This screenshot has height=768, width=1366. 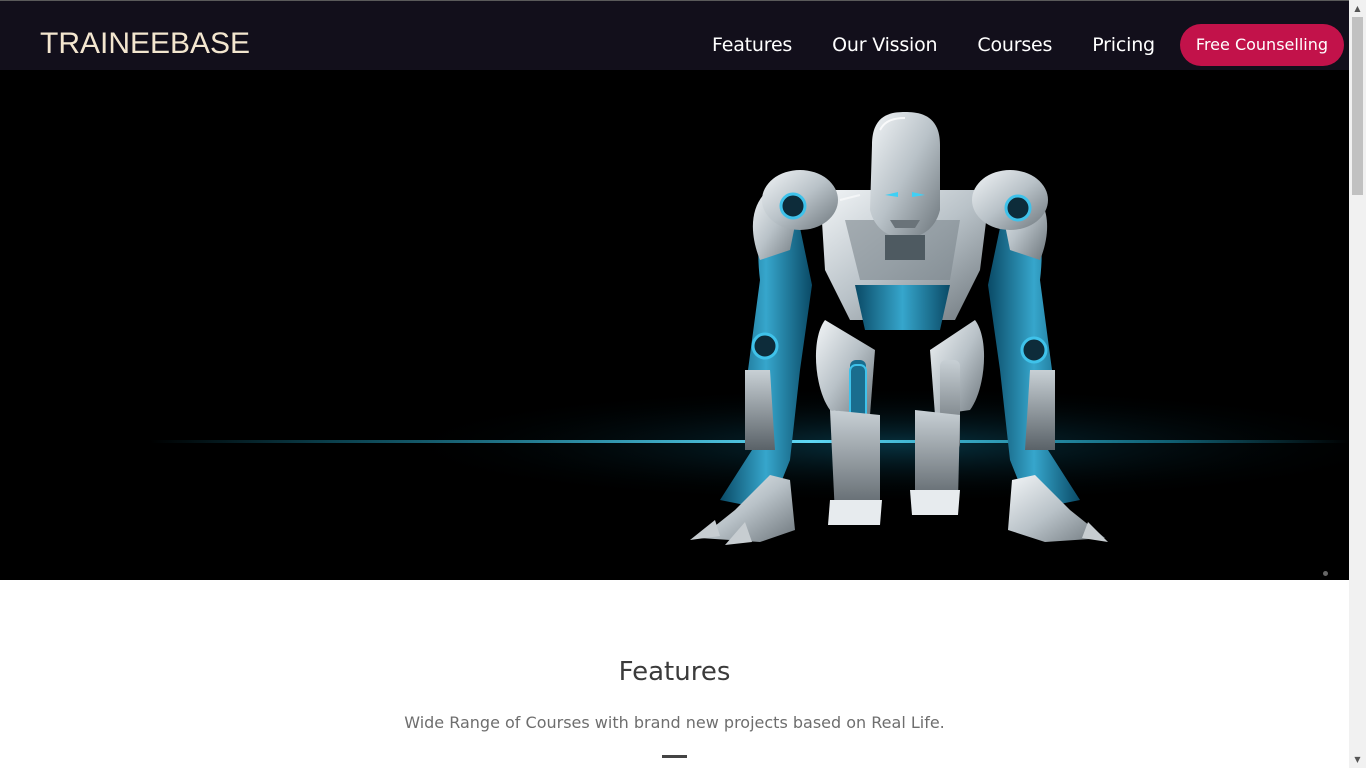 What do you see at coordinates (674, 672) in the screenshot?
I see `features-heading: Features` at bounding box center [674, 672].